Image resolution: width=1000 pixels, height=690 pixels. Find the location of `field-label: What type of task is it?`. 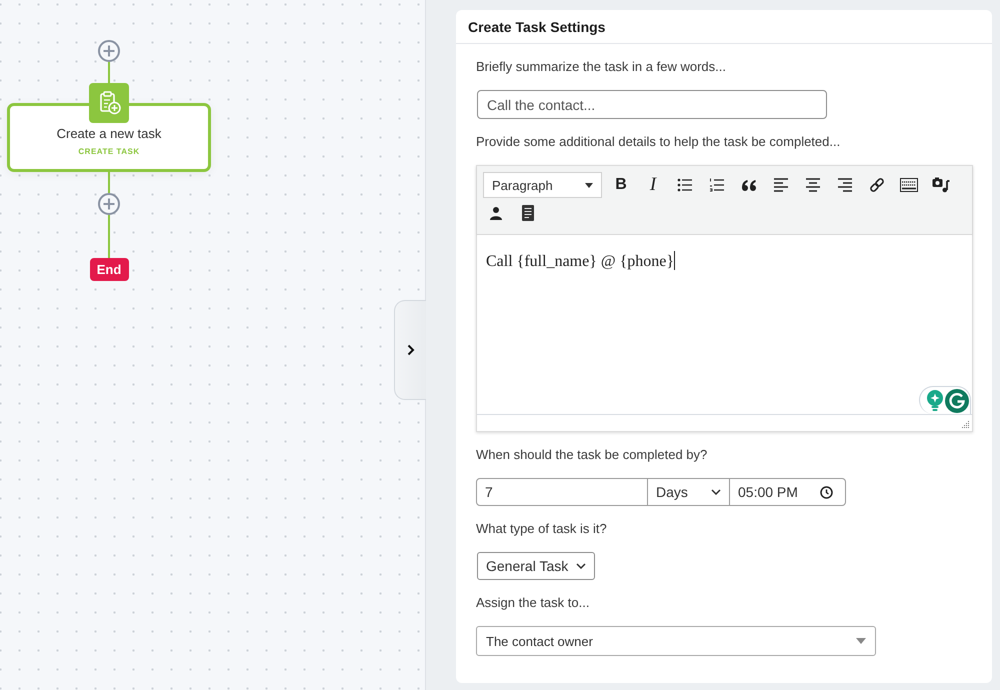

field-label: What type of task is it? is located at coordinates (542, 529).